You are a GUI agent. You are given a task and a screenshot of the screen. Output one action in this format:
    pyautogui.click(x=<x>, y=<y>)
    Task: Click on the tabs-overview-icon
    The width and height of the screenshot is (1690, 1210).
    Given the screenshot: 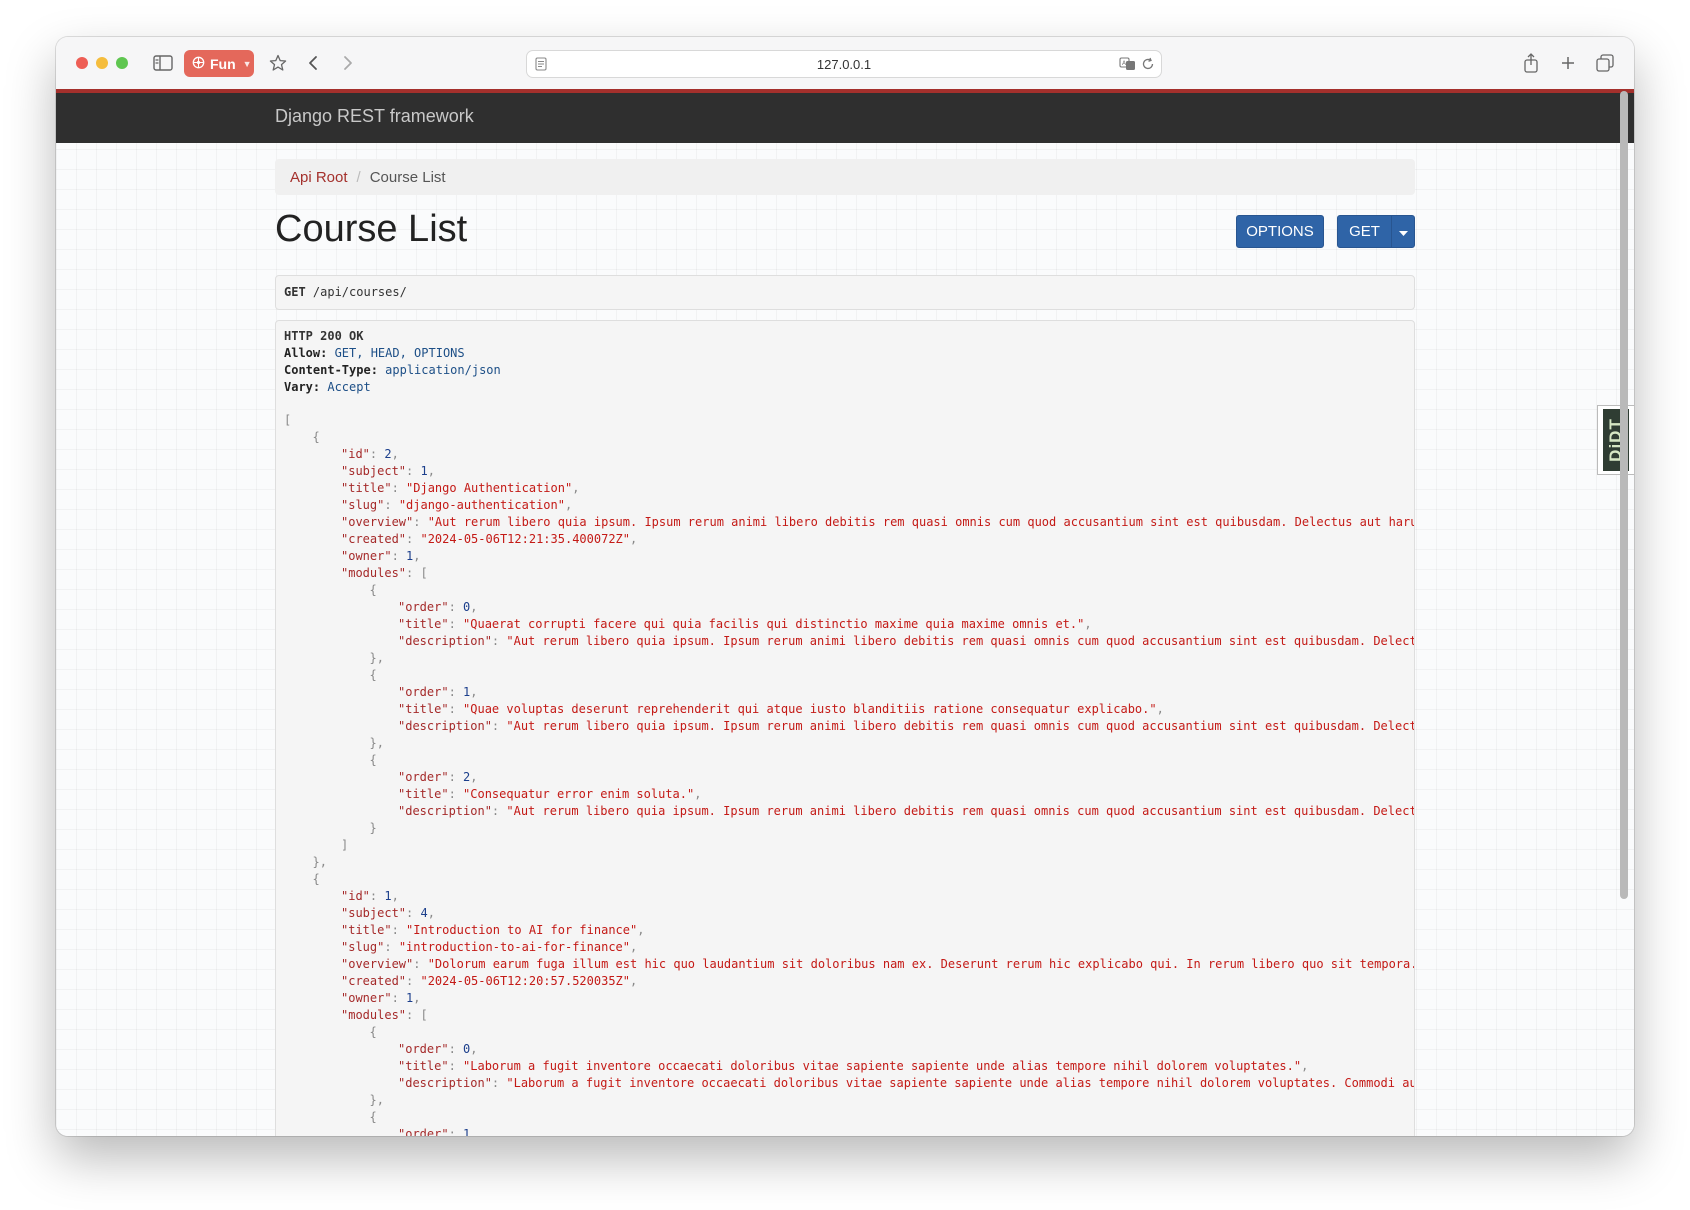 What is the action you would take?
    pyautogui.click(x=1605, y=63)
    